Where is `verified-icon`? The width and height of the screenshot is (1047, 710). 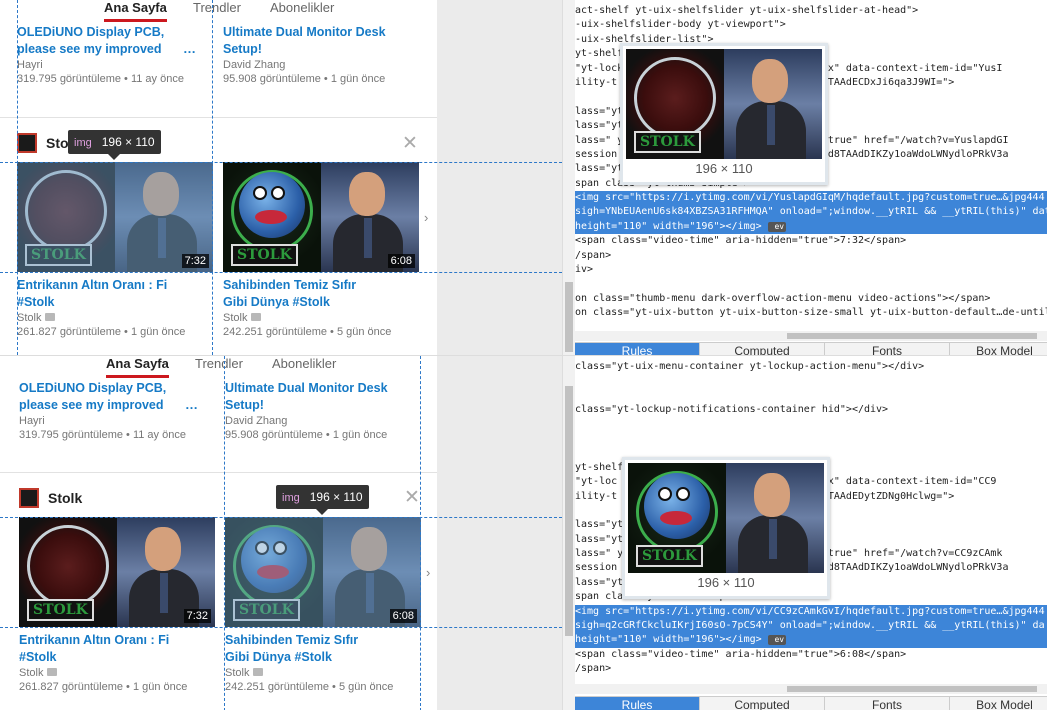 verified-icon is located at coordinates (257, 672).